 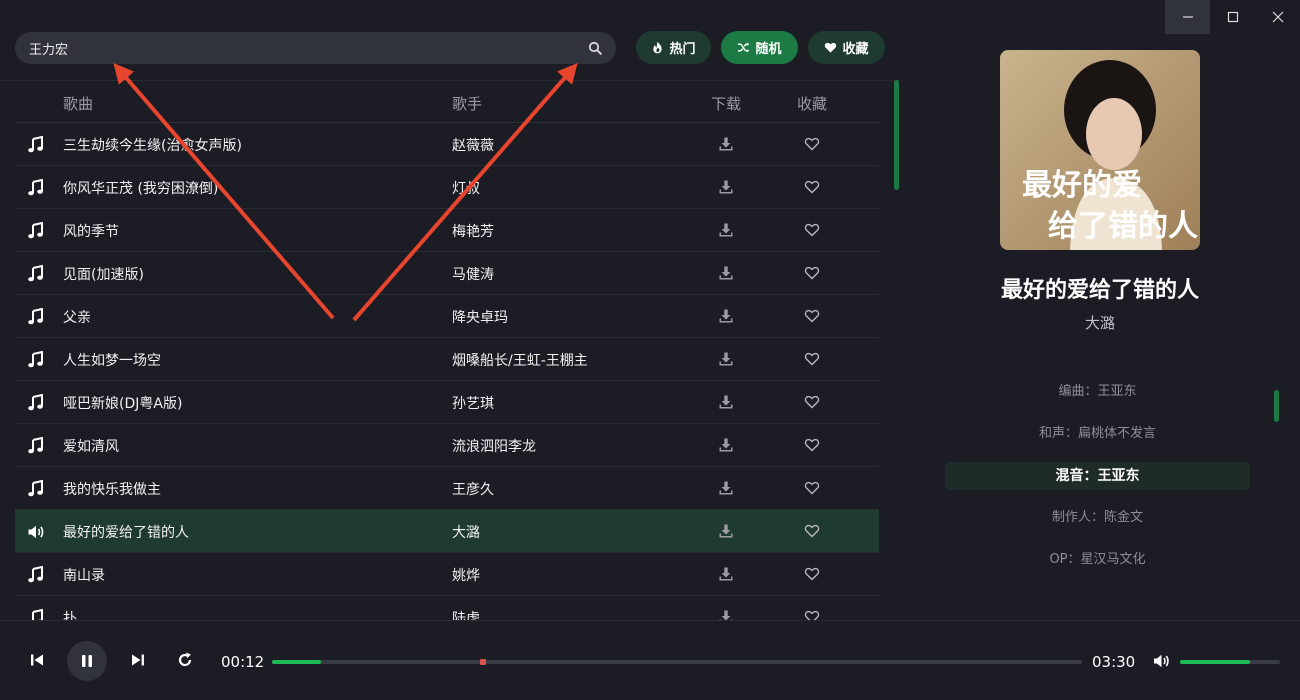 I want to click on current-time: 00:12, so click(x=243, y=662).